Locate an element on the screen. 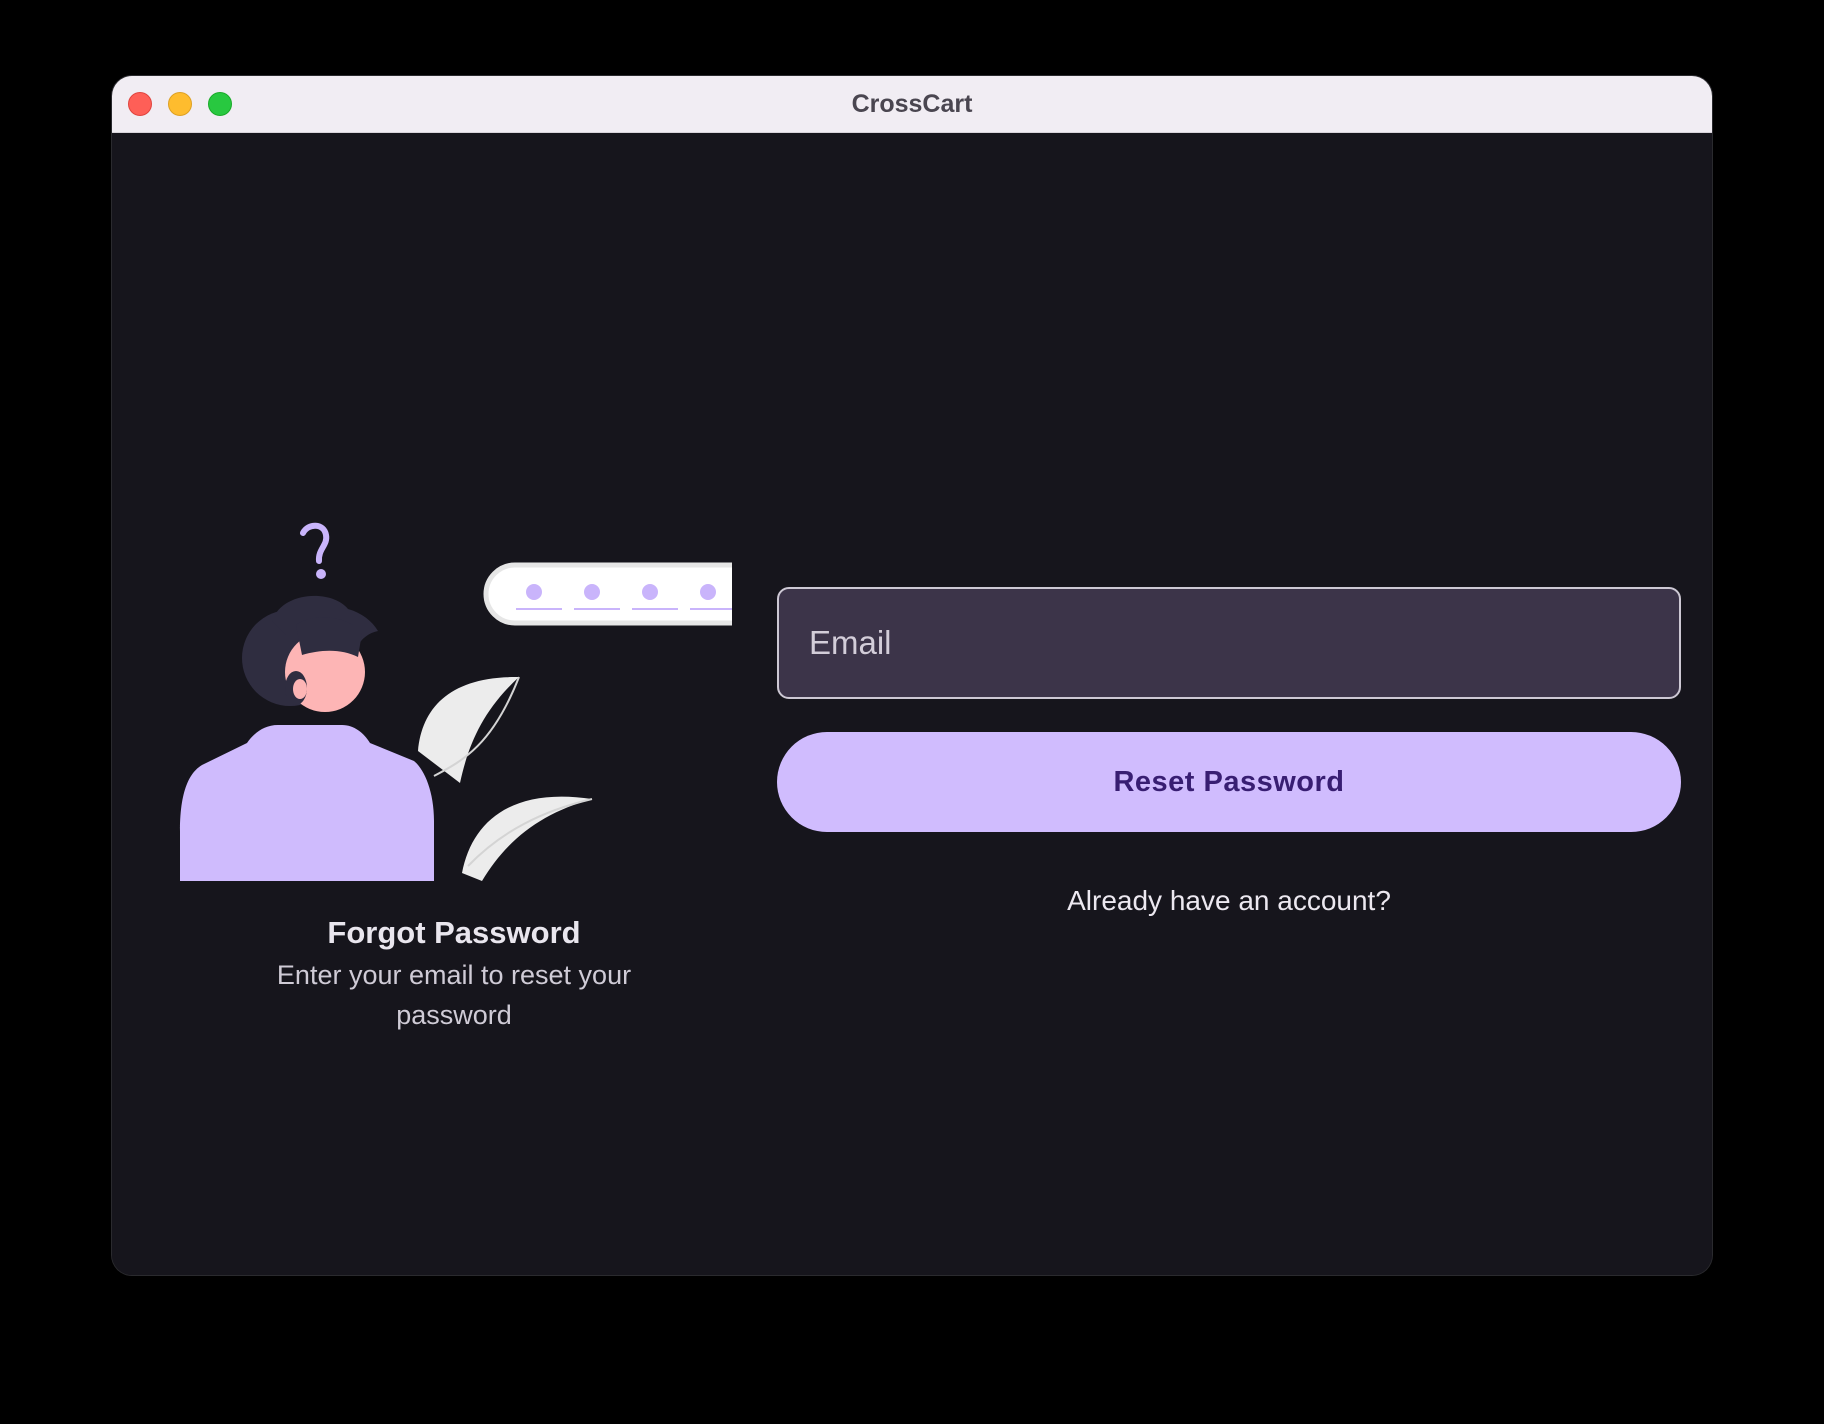 Image resolution: width=1824 pixels, height=1424 pixels. window-title: CrossCart is located at coordinates (912, 104).